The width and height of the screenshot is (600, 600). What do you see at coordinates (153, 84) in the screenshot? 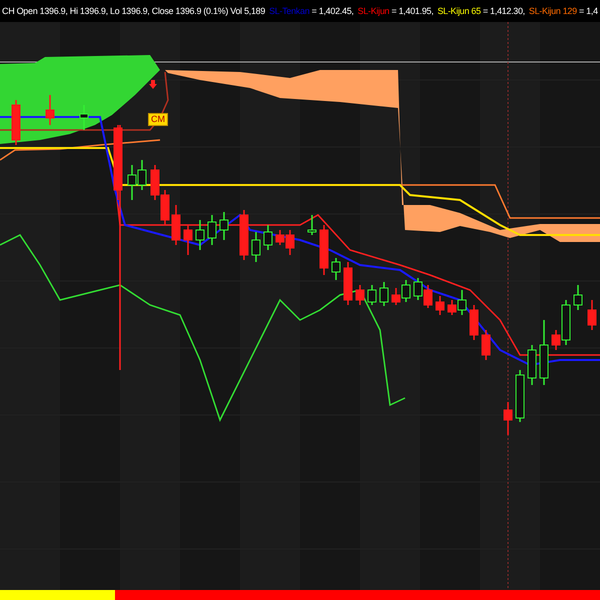
I see `arrow-down-icon` at bounding box center [153, 84].